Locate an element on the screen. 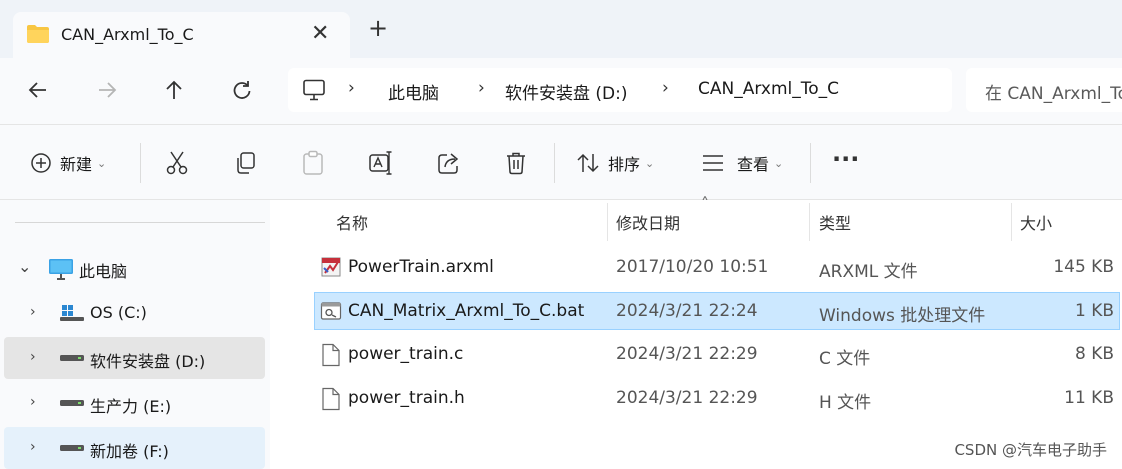 The height and width of the screenshot is (469, 1122). paste-button is located at coordinates (313, 163).